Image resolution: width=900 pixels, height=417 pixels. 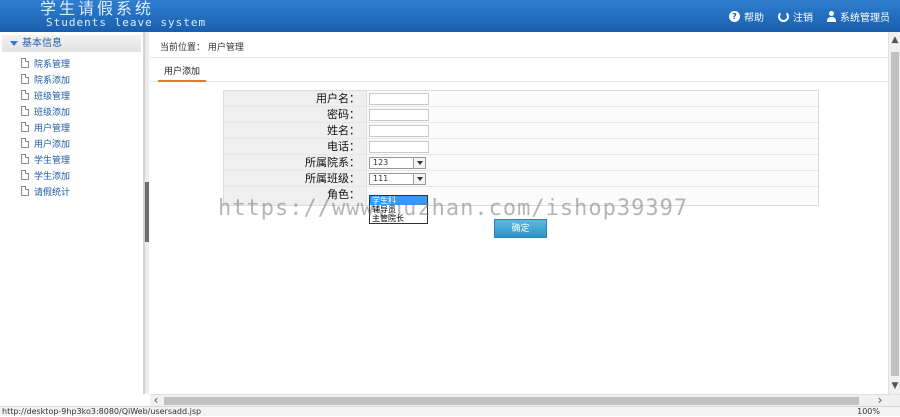 What do you see at coordinates (52, 96) in the screenshot?
I see `sidebar-item-label: 班级管理` at bounding box center [52, 96].